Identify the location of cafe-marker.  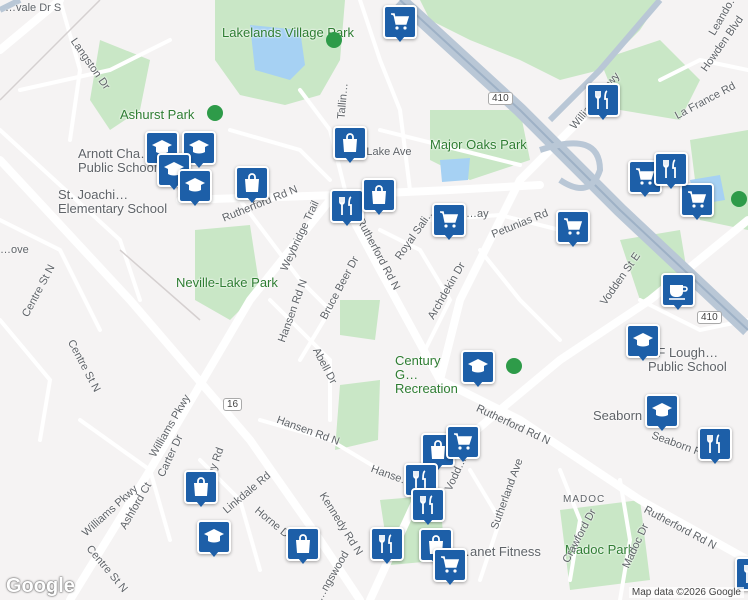
(678, 292).